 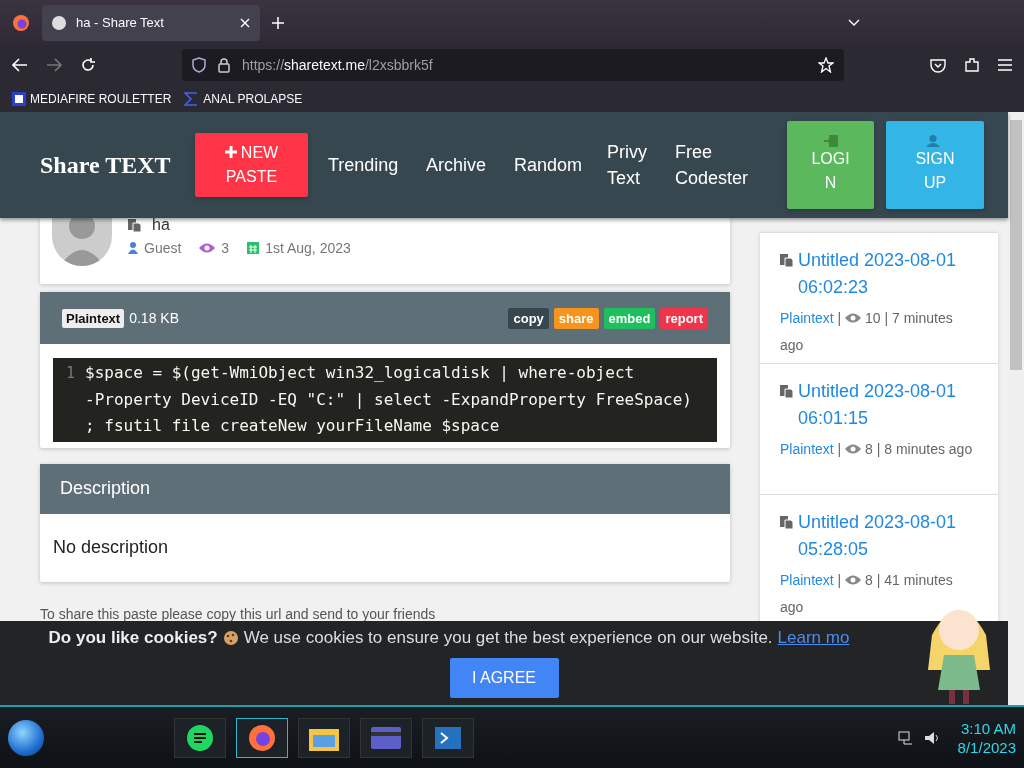 I want to click on new-paste-button: NEW PASTE, so click(x=251, y=165).